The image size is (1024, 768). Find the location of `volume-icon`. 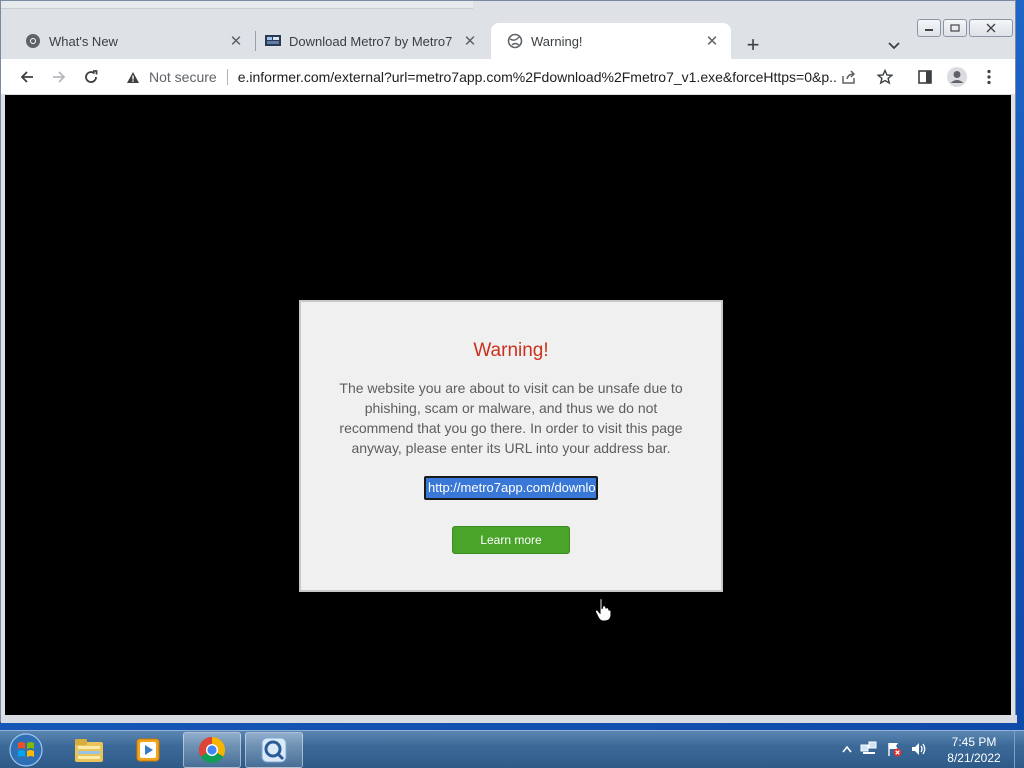

volume-icon is located at coordinates (919, 750).